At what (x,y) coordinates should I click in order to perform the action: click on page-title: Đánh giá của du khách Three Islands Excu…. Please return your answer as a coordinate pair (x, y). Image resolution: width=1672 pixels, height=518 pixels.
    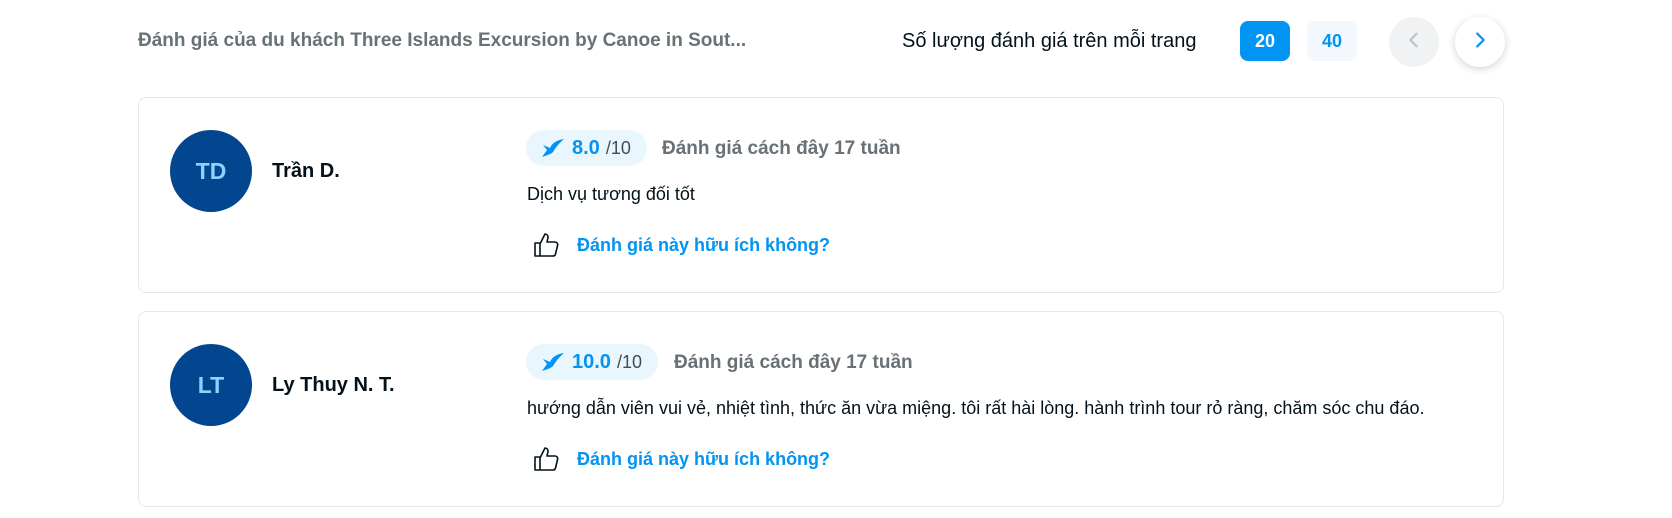
    Looking at the image, I should click on (442, 40).